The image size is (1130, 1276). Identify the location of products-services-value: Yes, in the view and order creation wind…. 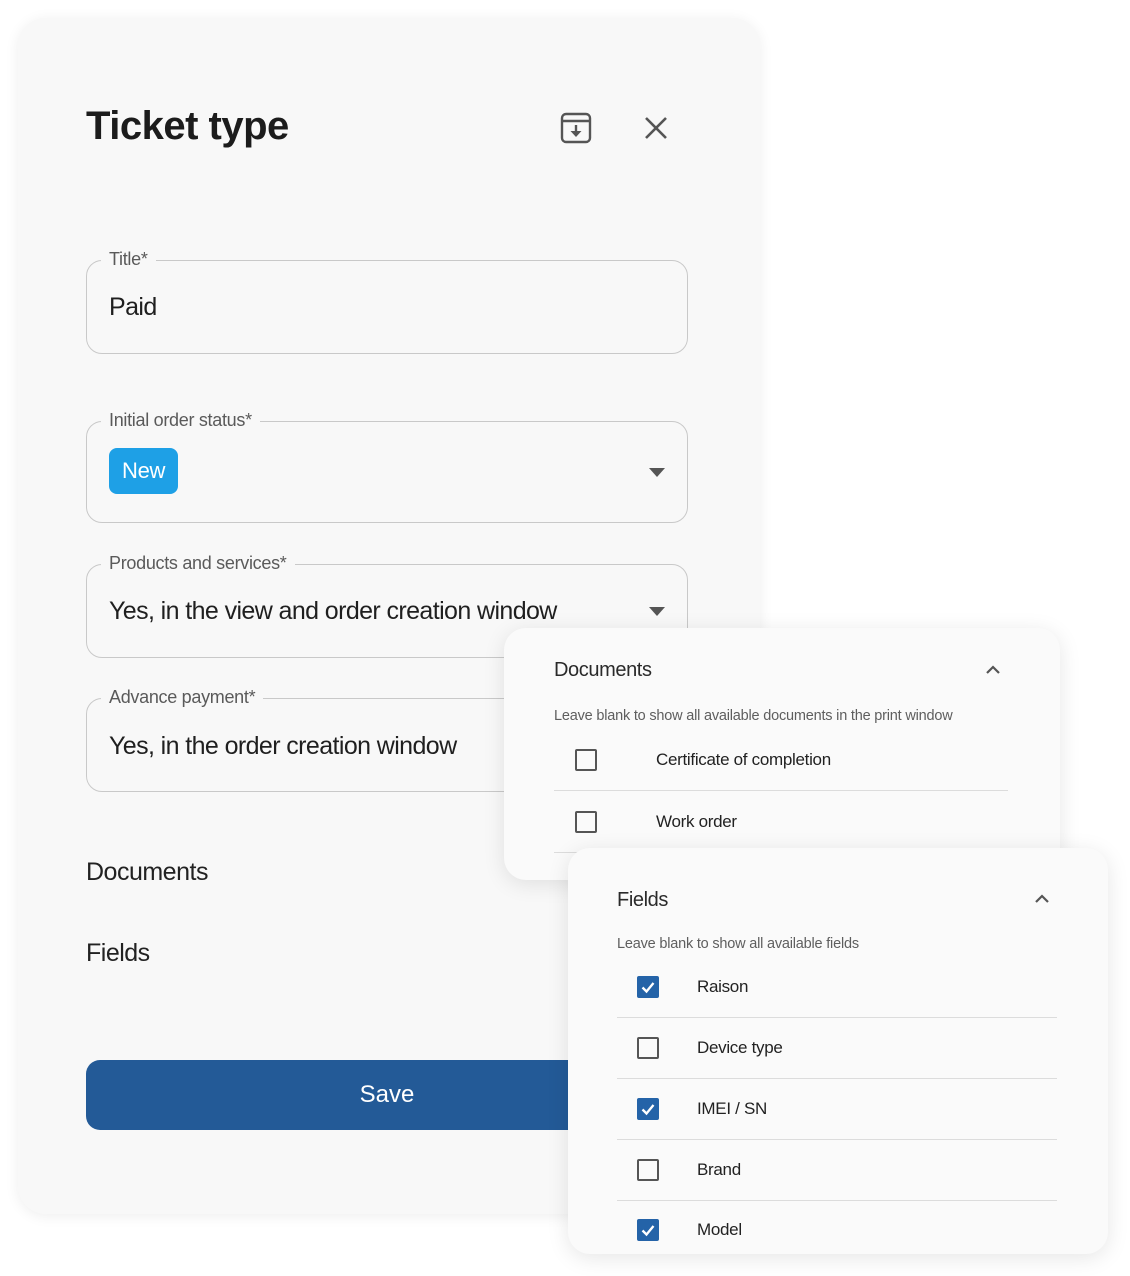
(333, 611).